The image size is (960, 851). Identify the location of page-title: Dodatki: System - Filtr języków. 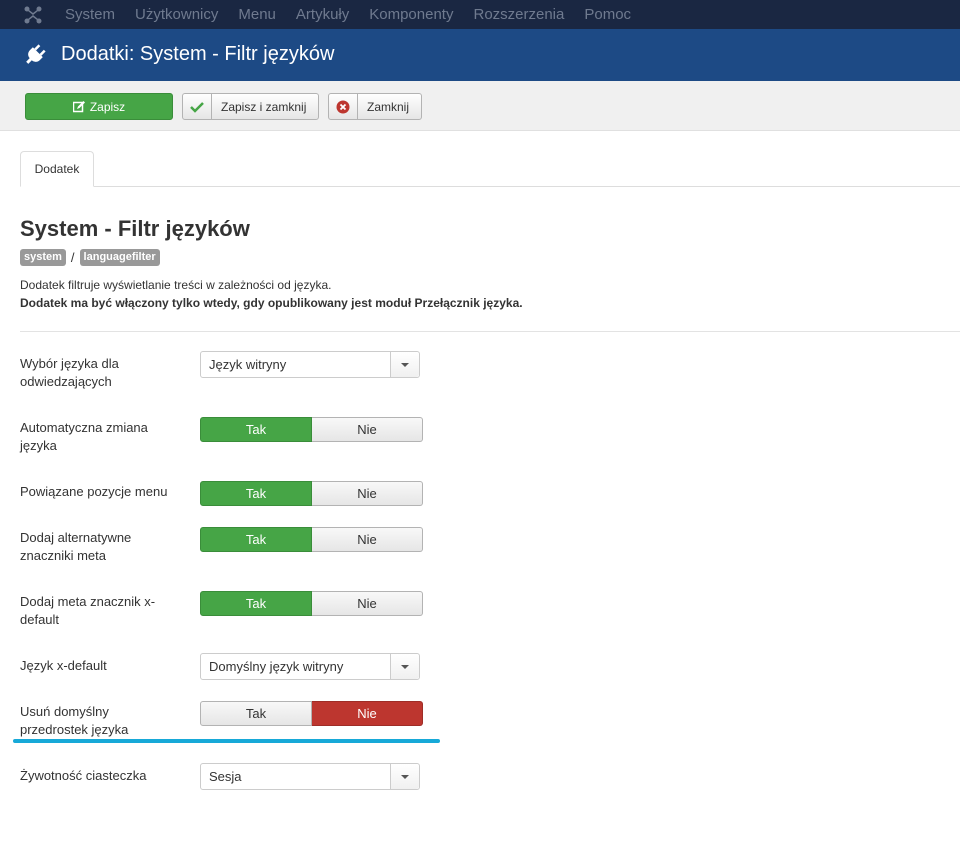
(198, 54).